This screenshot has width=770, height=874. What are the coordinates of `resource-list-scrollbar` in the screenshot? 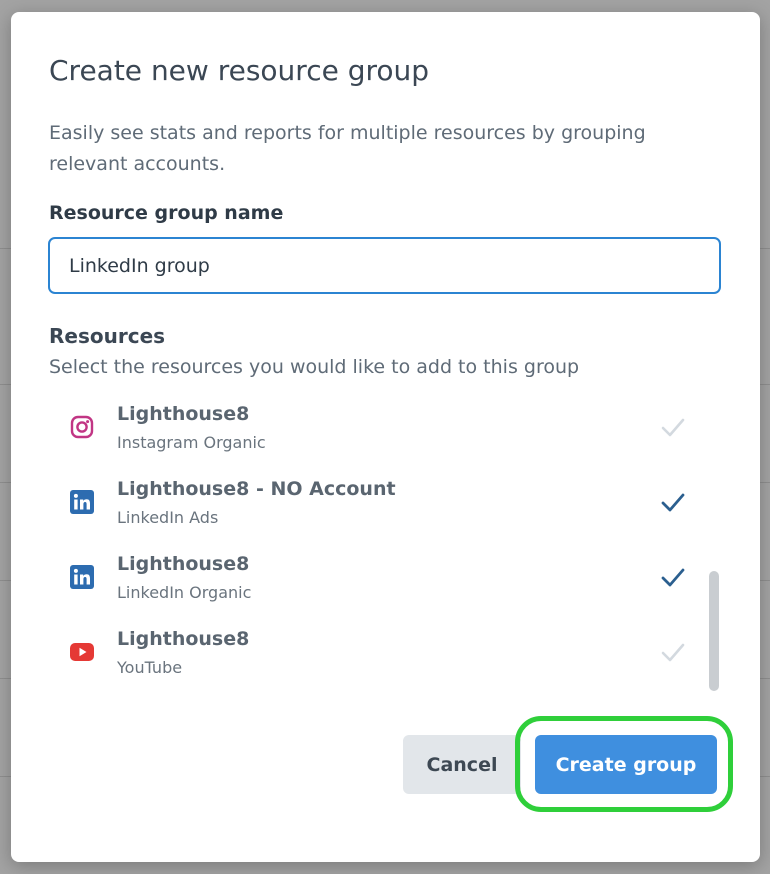 It's located at (714, 631).